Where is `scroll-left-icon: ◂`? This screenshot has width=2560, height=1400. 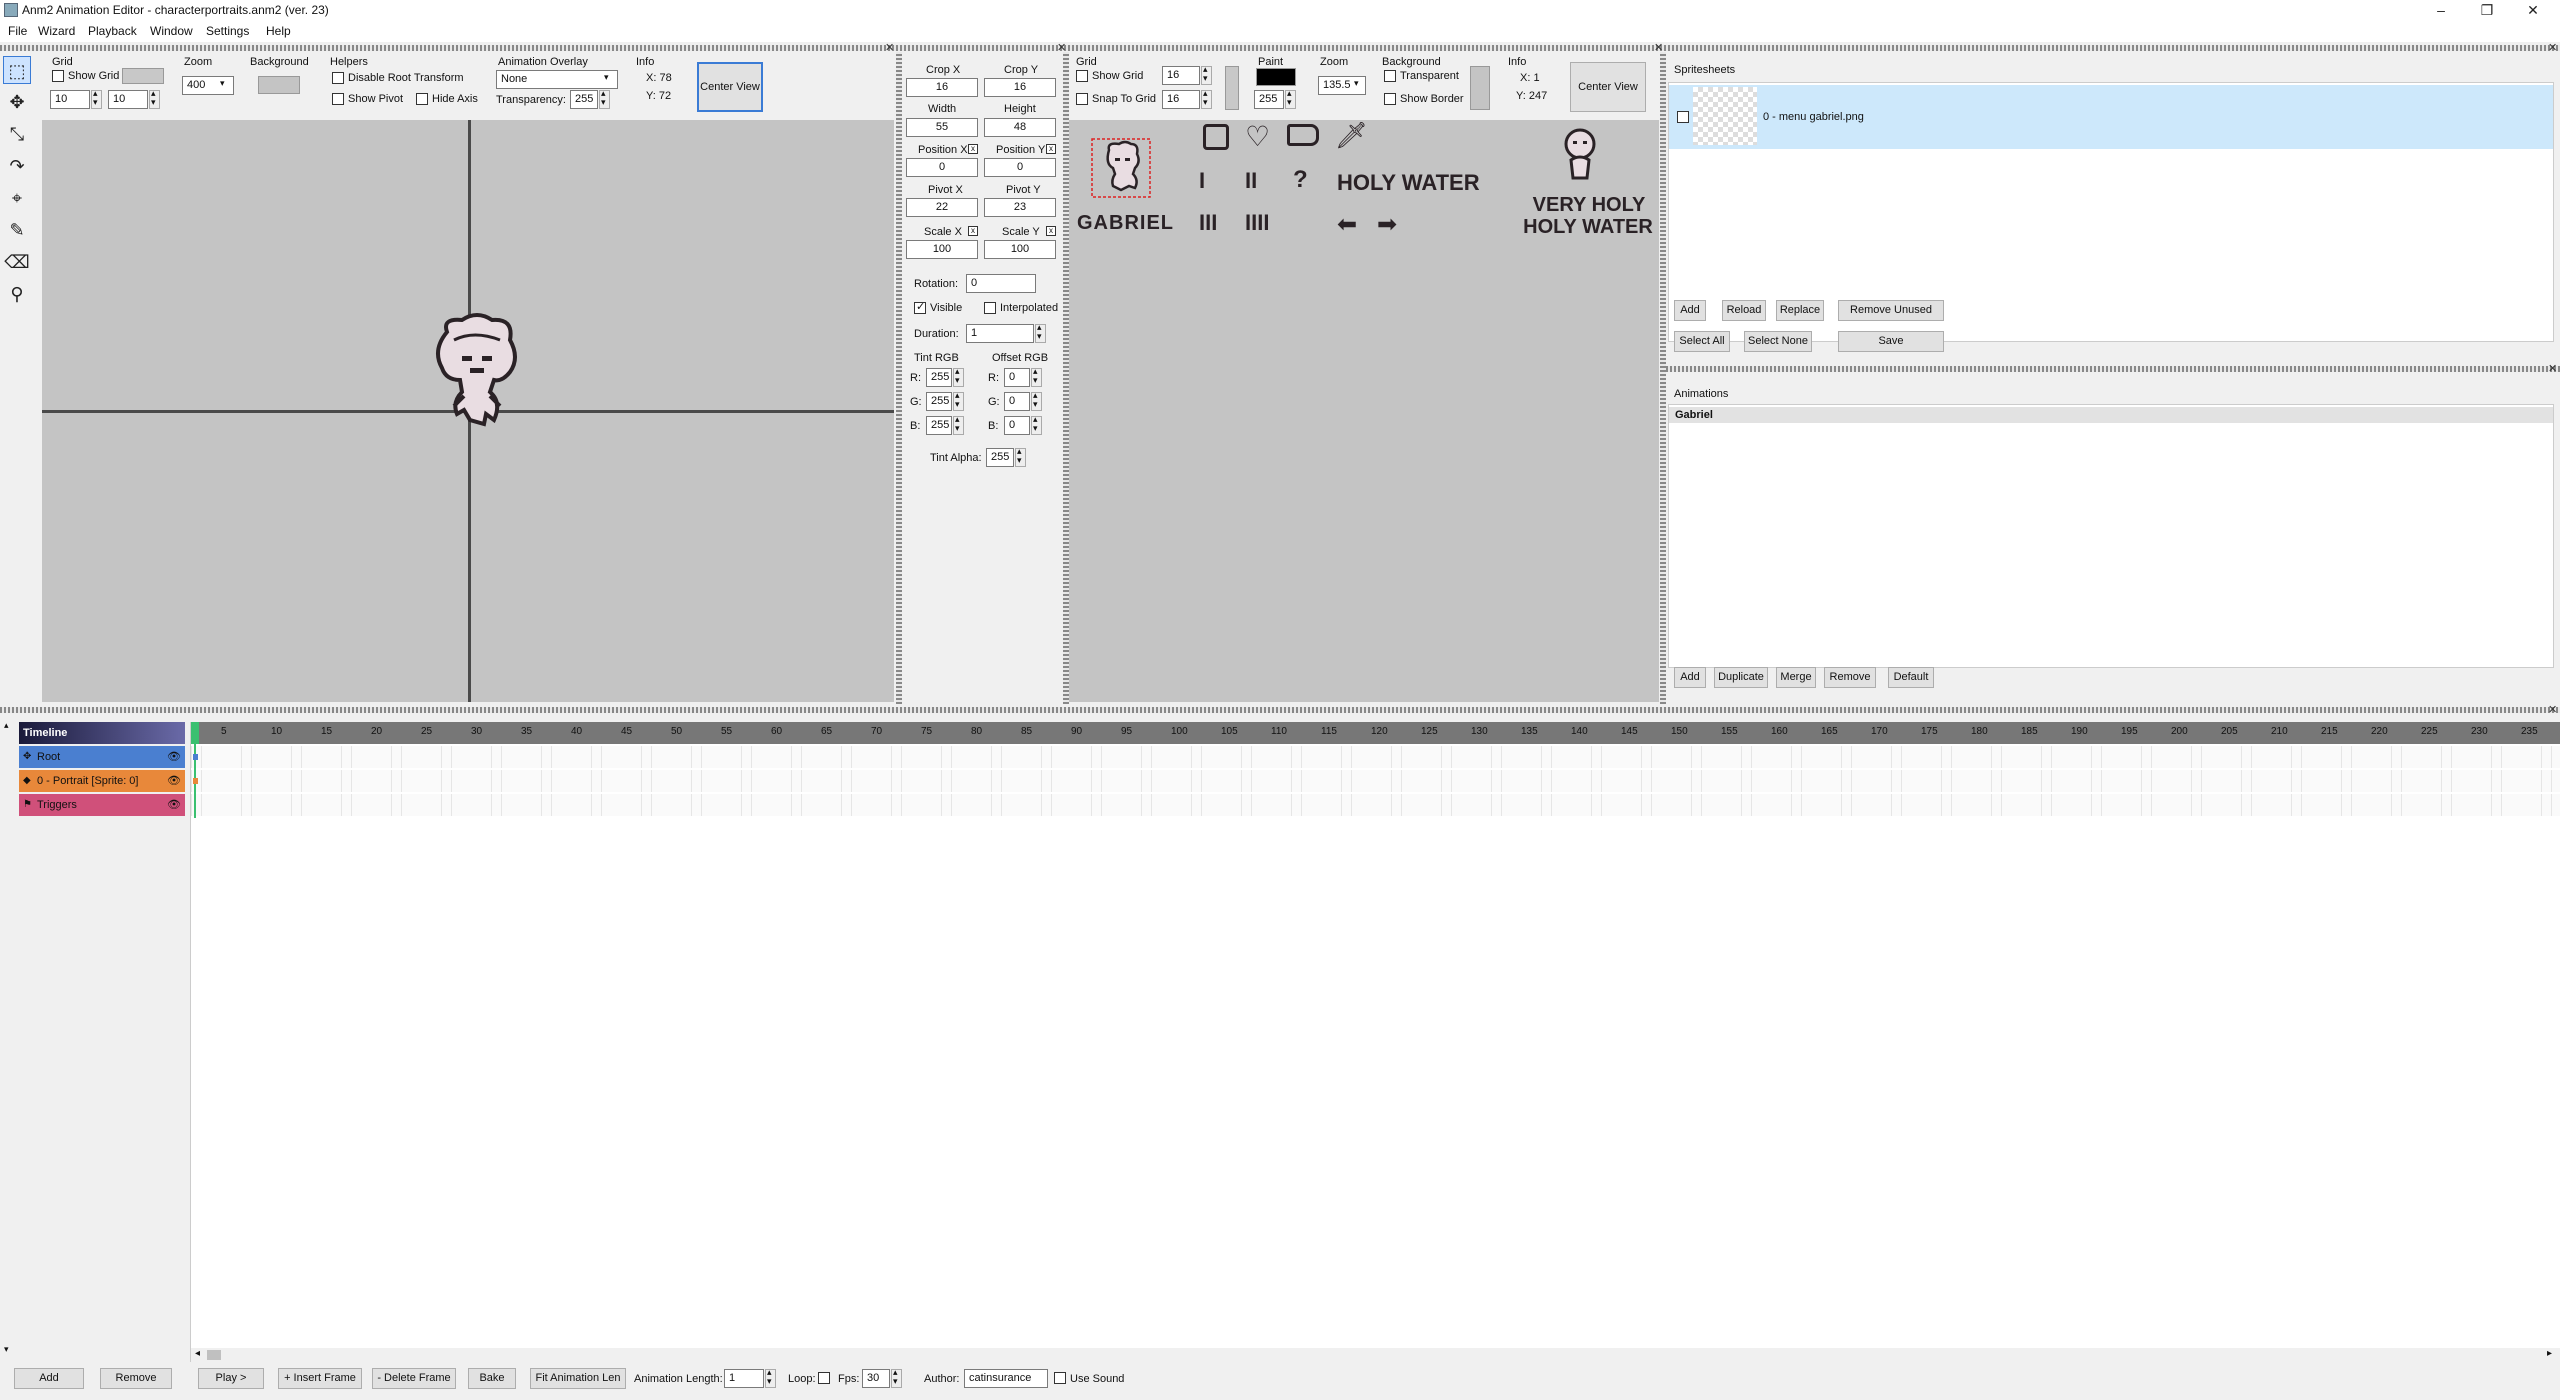 scroll-left-icon: ◂ is located at coordinates (197, 1353).